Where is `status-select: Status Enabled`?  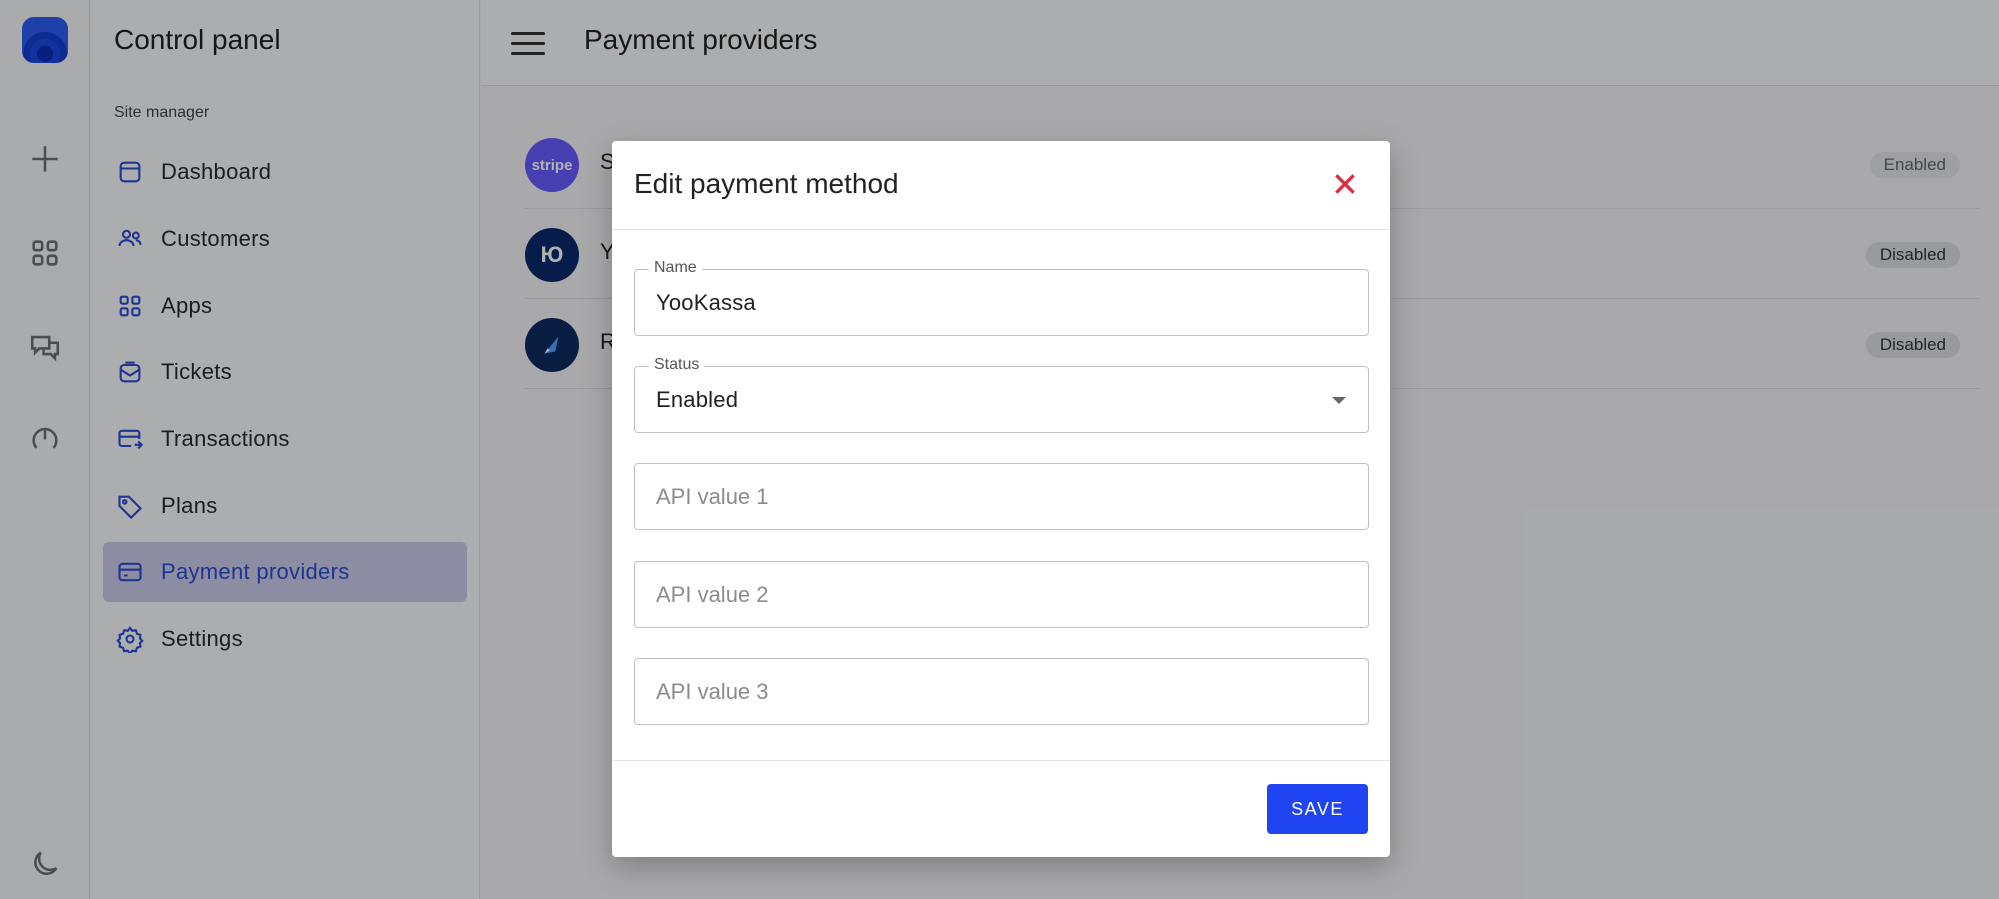 status-select: Status Enabled is located at coordinates (1001, 394).